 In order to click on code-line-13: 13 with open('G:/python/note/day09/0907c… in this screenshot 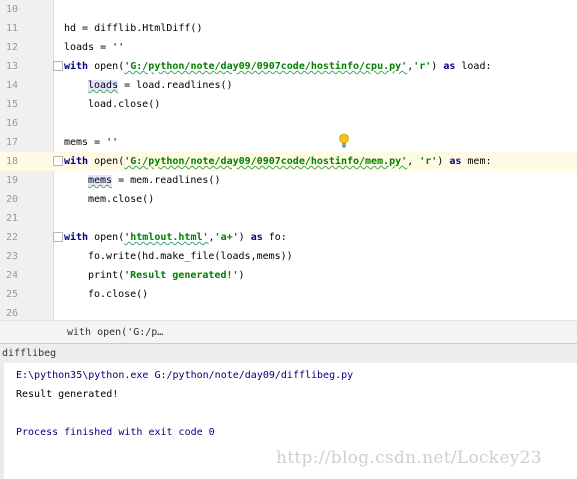, I will do `click(288, 66)`.